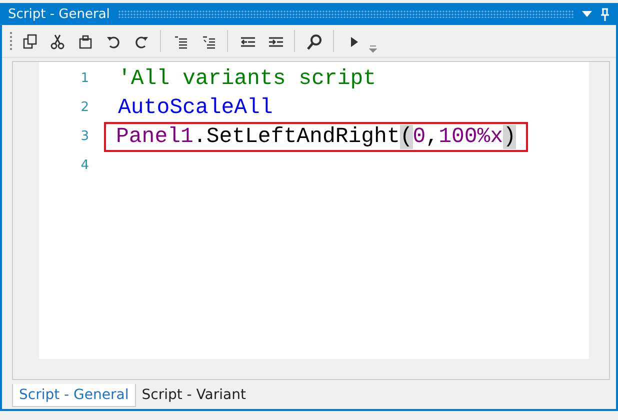  I want to click on title-bar-grip, so click(346, 14).